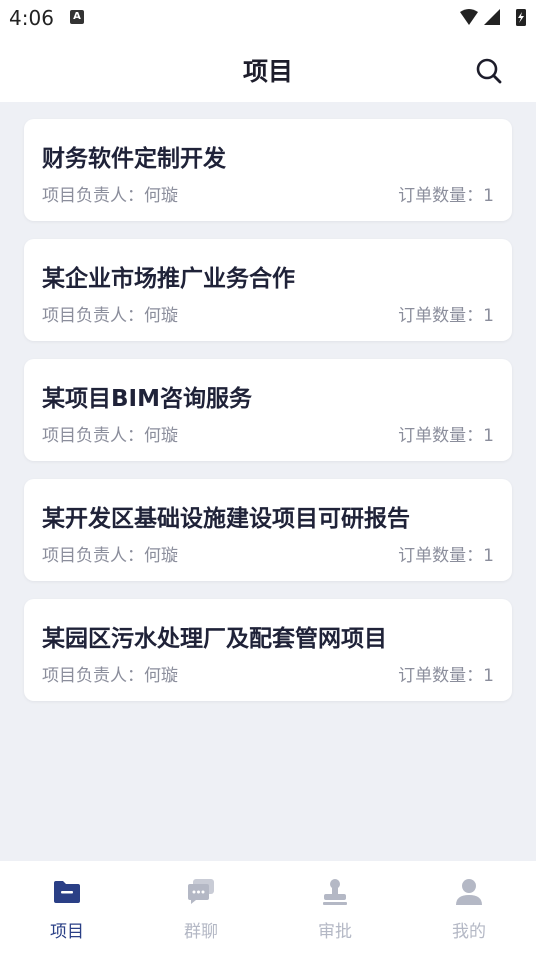 Image resolution: width=536 pixels, height=954 pixels. I want to click on notification-badge-icon: A, so click(77, 17).